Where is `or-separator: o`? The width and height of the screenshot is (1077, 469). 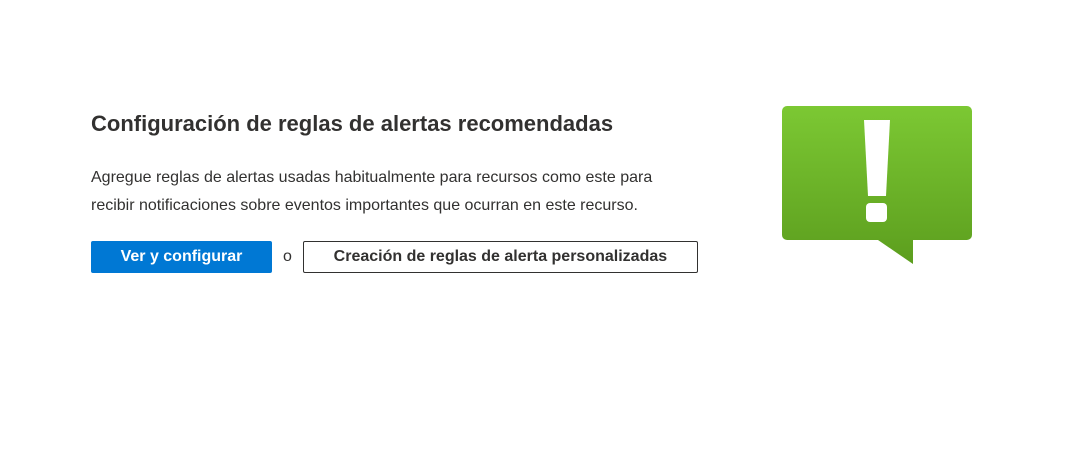 or-separator: o is located at coordinates (287, 256).